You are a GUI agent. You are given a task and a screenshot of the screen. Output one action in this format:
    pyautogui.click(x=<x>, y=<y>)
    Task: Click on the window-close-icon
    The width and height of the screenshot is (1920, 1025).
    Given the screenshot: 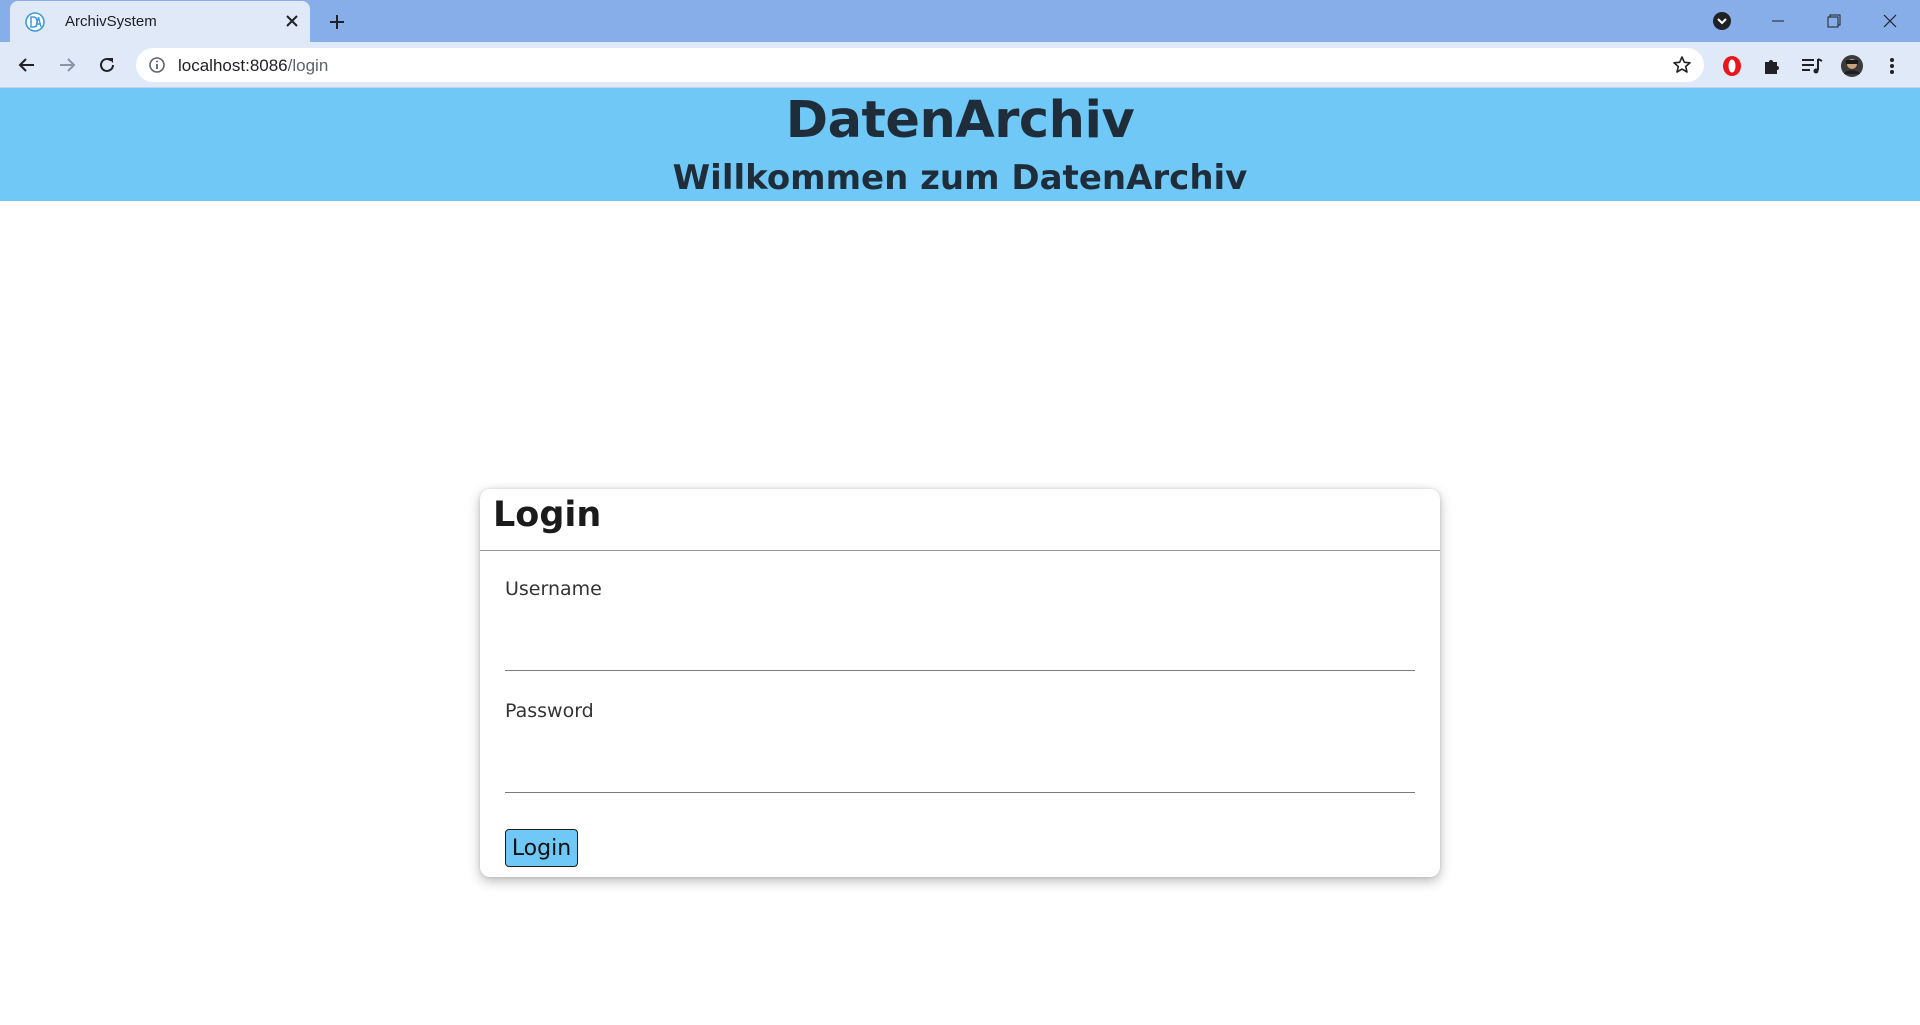 What is the action you would take?
    pyautogui.click(x=1890, y=21)
    